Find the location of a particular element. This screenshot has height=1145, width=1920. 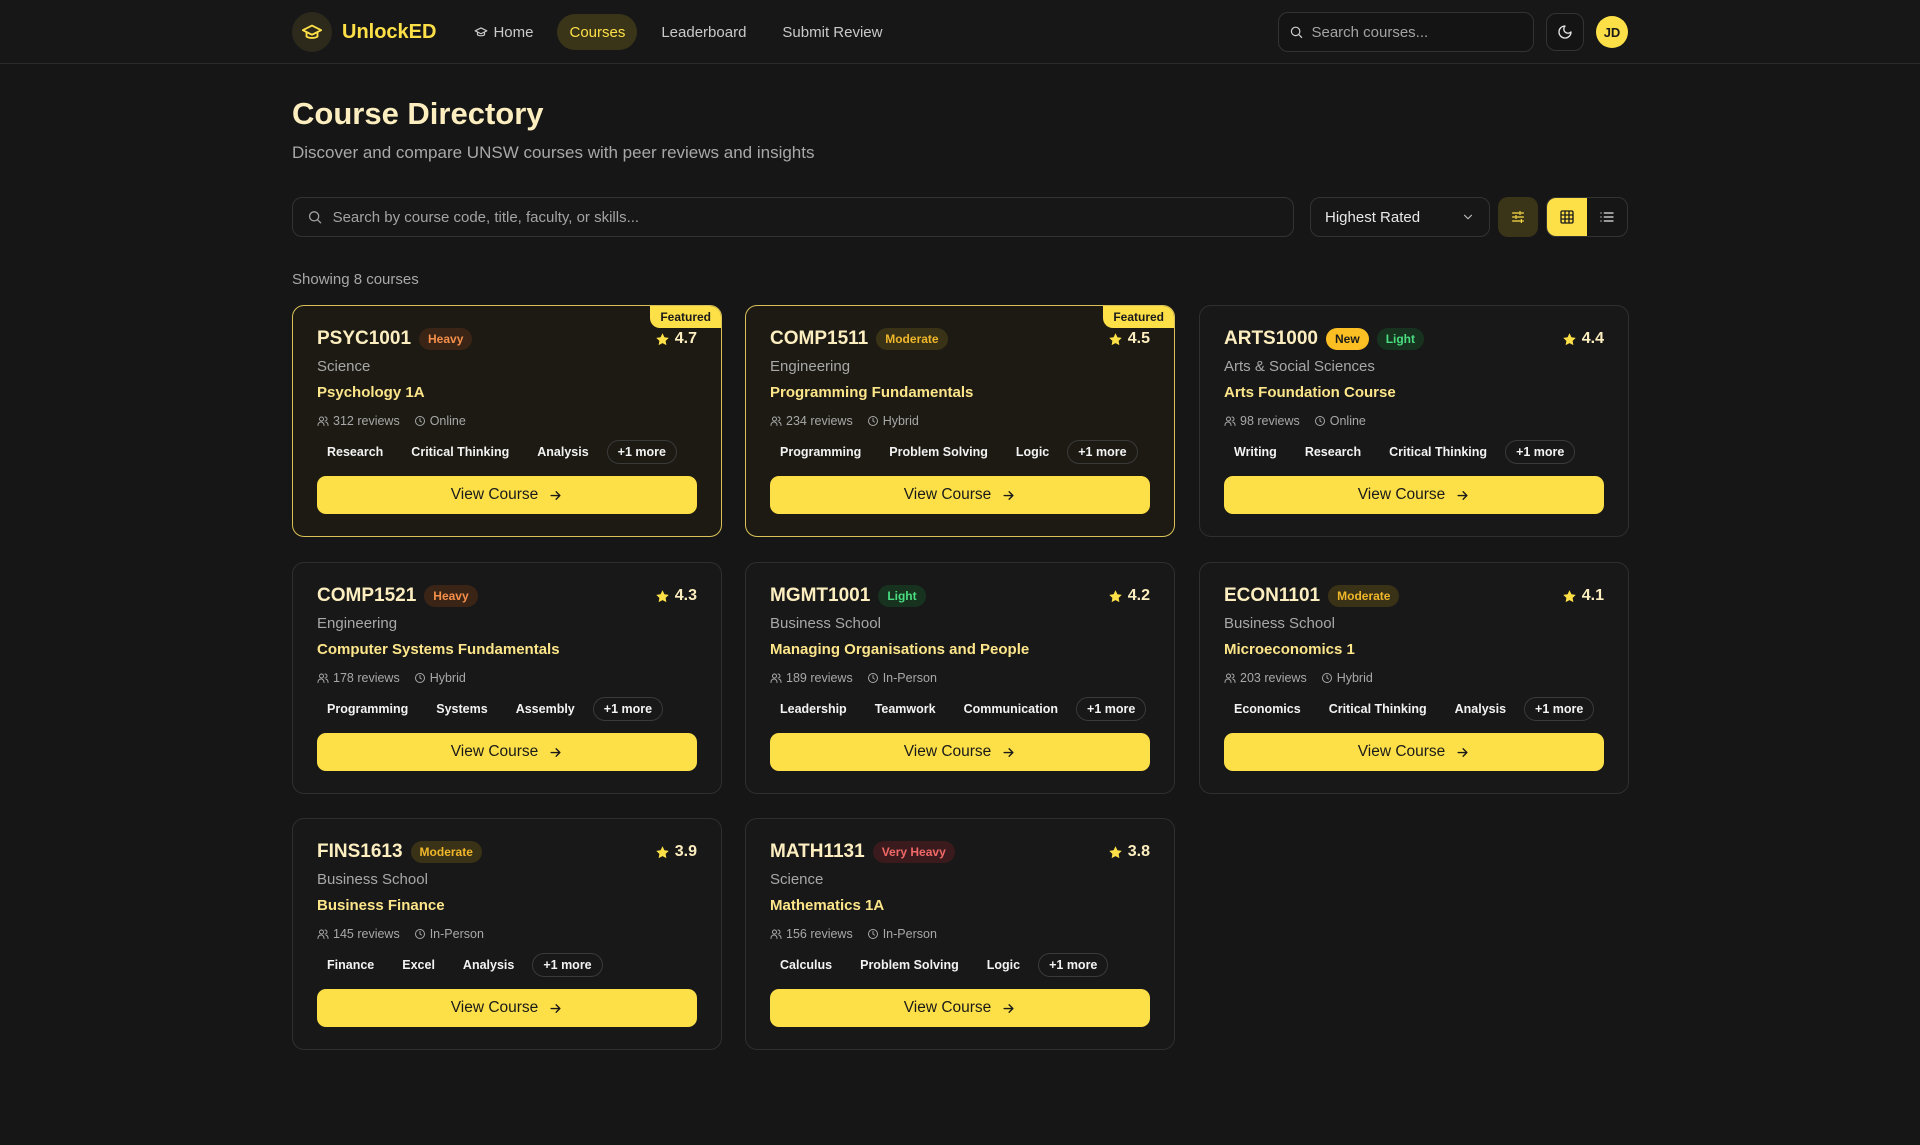

course-code: MATH1131 is located at coordinates (817, 851).